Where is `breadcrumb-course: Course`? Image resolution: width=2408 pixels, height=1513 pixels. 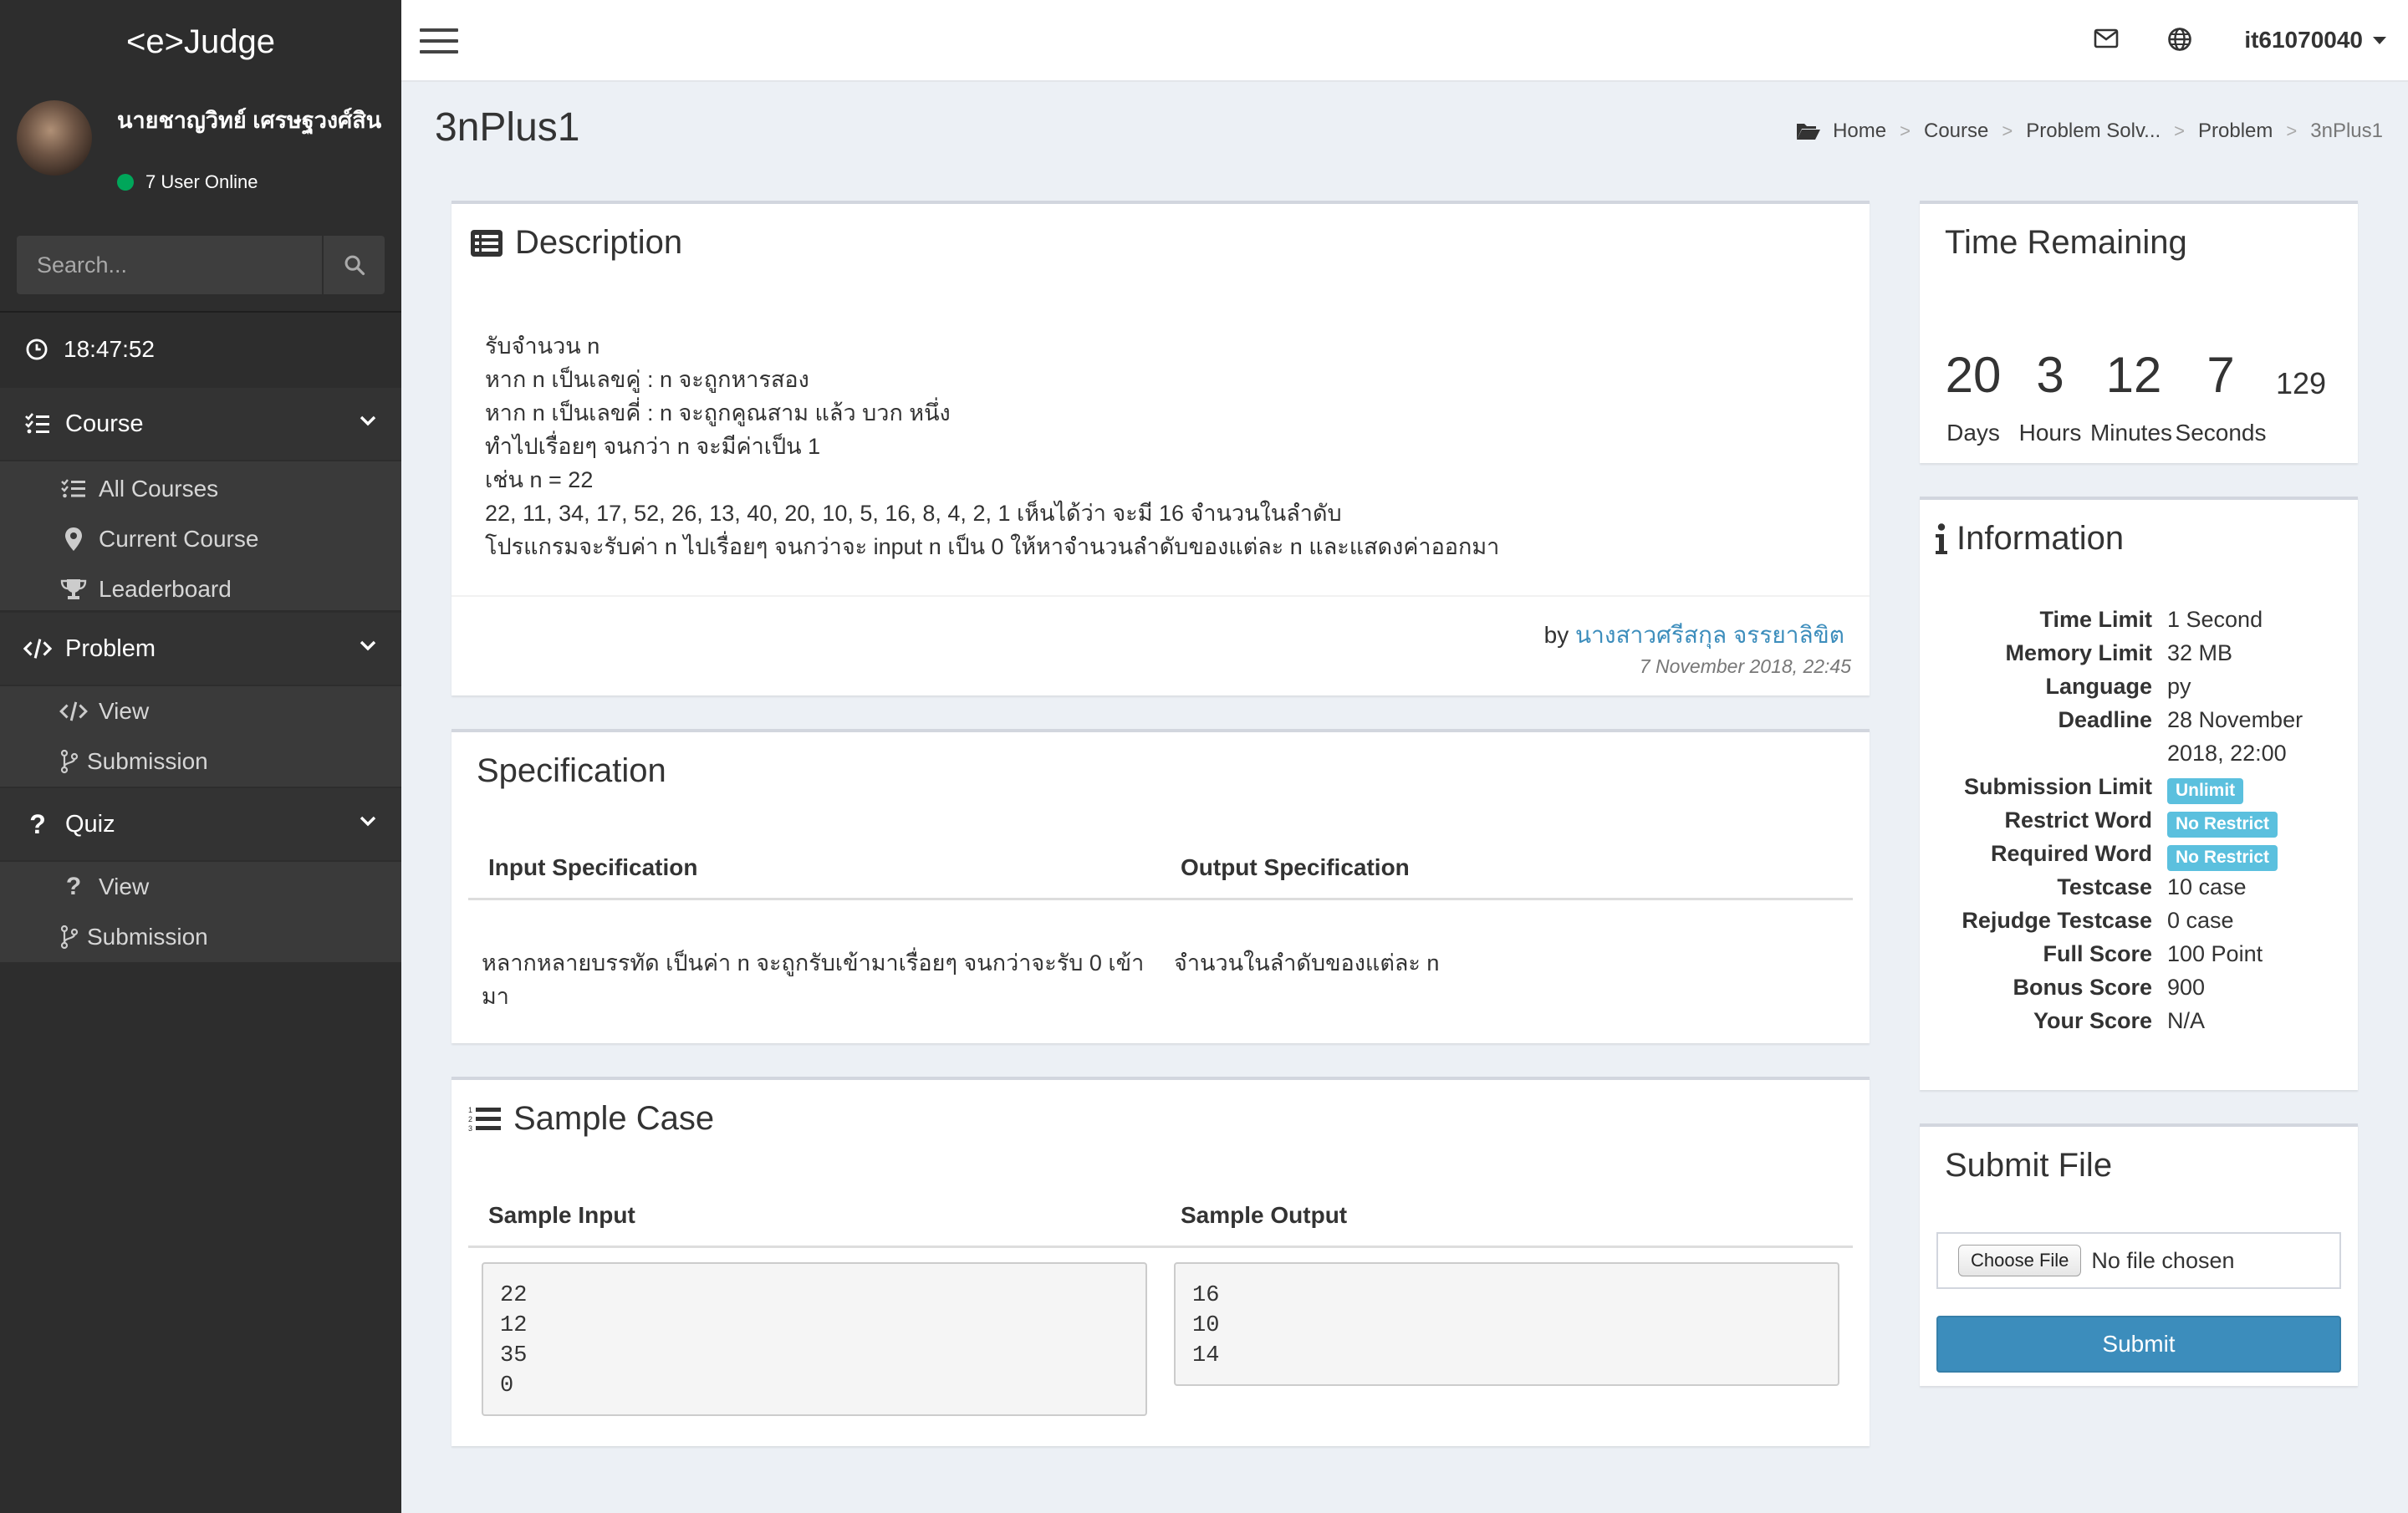 breadcrumb-course: Course is located at coordinates (1956, 131).